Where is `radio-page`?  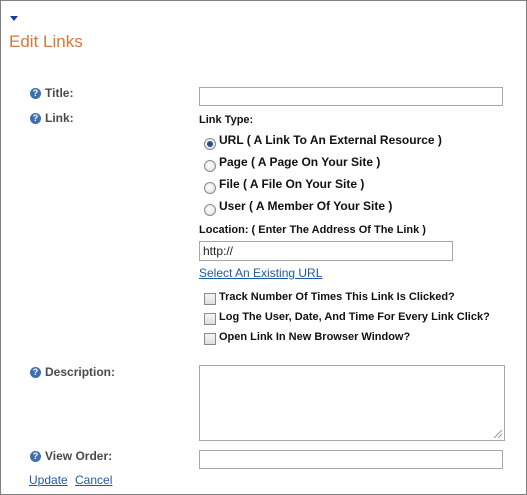
radio-page is located at coordinates (210, 166).